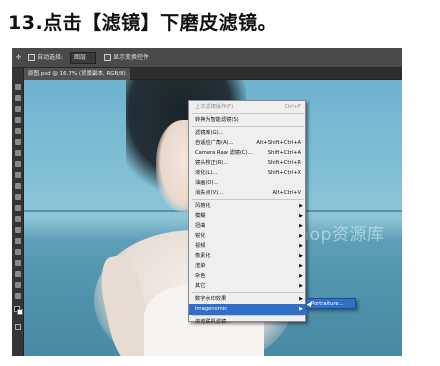  I want to click on quick-mask-icon, so click(18, 327).